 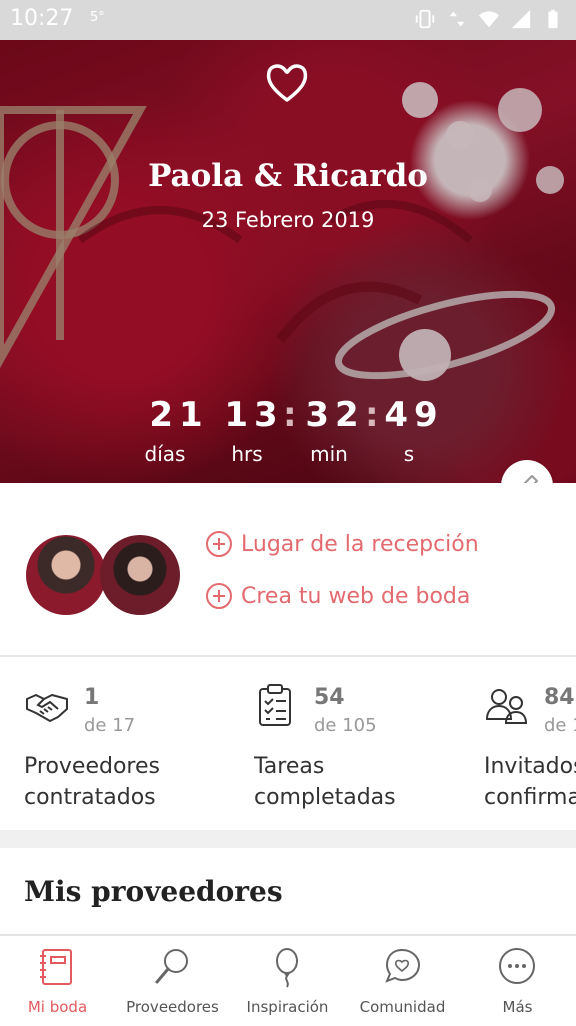 I want to click on nav-label: Comunidad, so click(x=402, y=1007).